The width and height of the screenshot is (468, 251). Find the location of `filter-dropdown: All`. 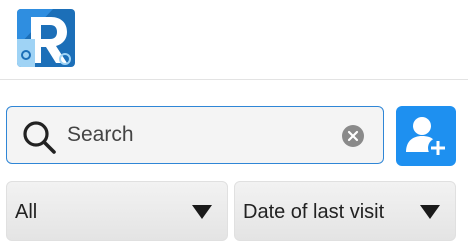

filter-dropdown: All is located at coordinates (117, 211).